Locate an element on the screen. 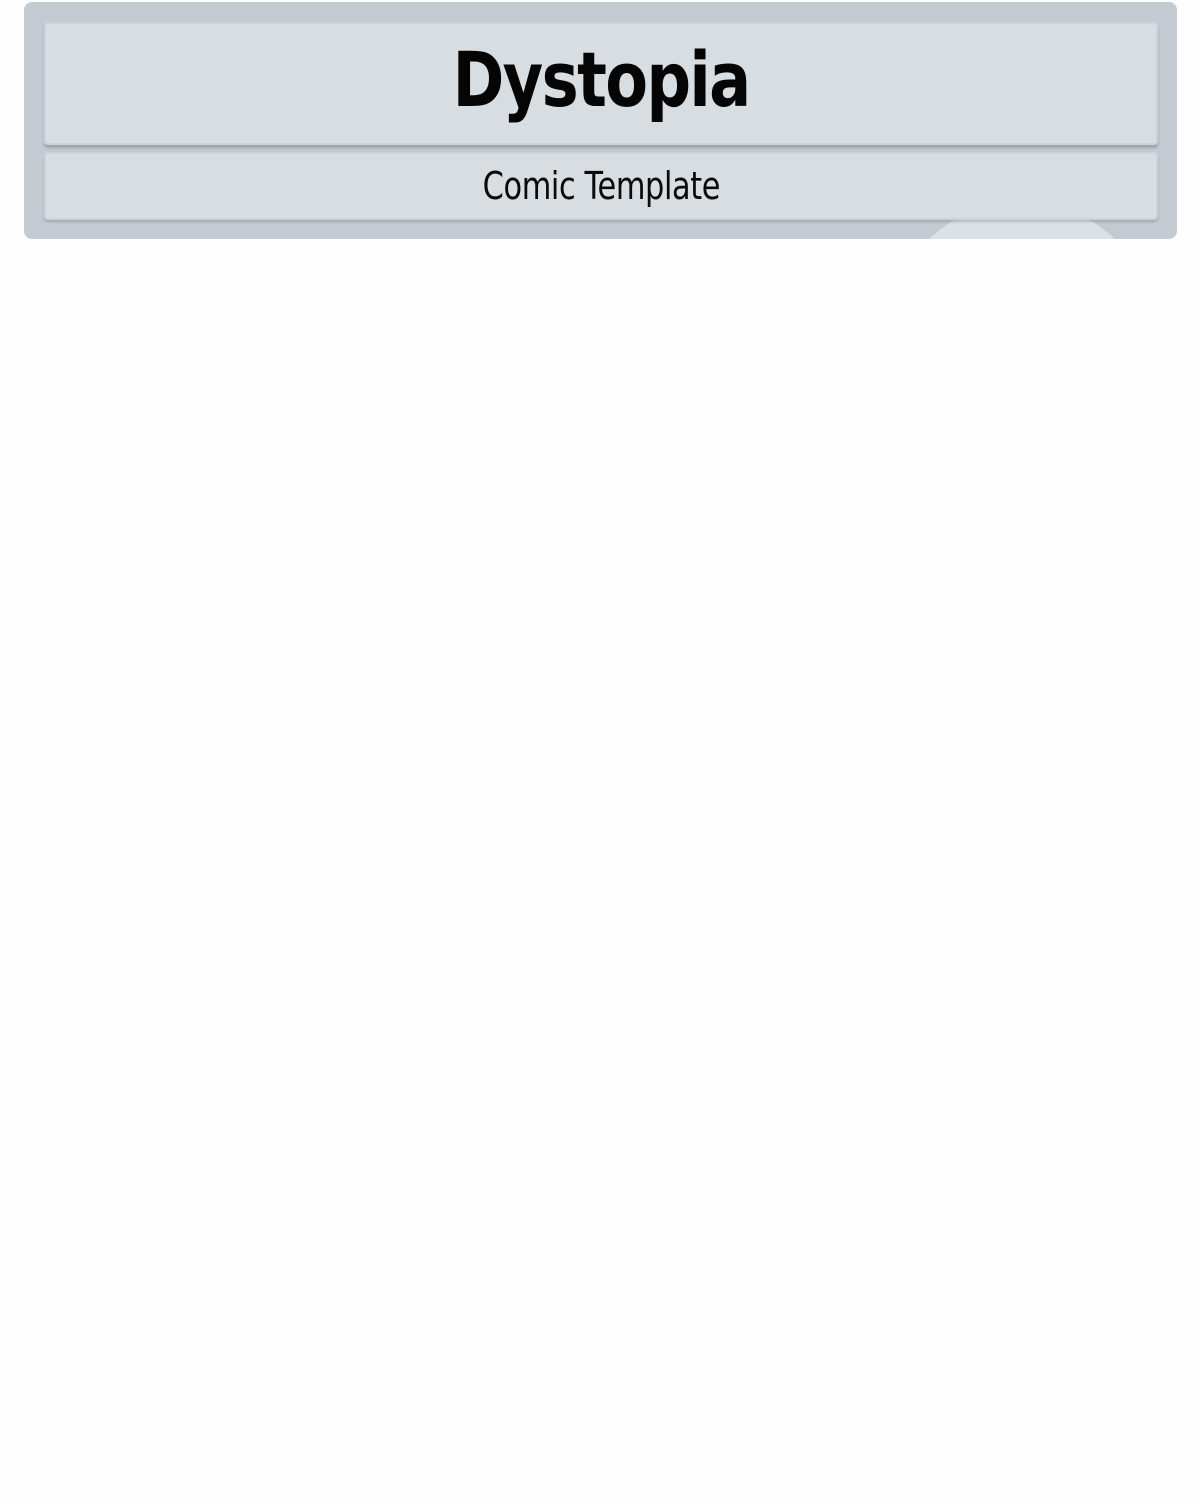  title-panel: Dystopia is located at coordinates (601, 83).